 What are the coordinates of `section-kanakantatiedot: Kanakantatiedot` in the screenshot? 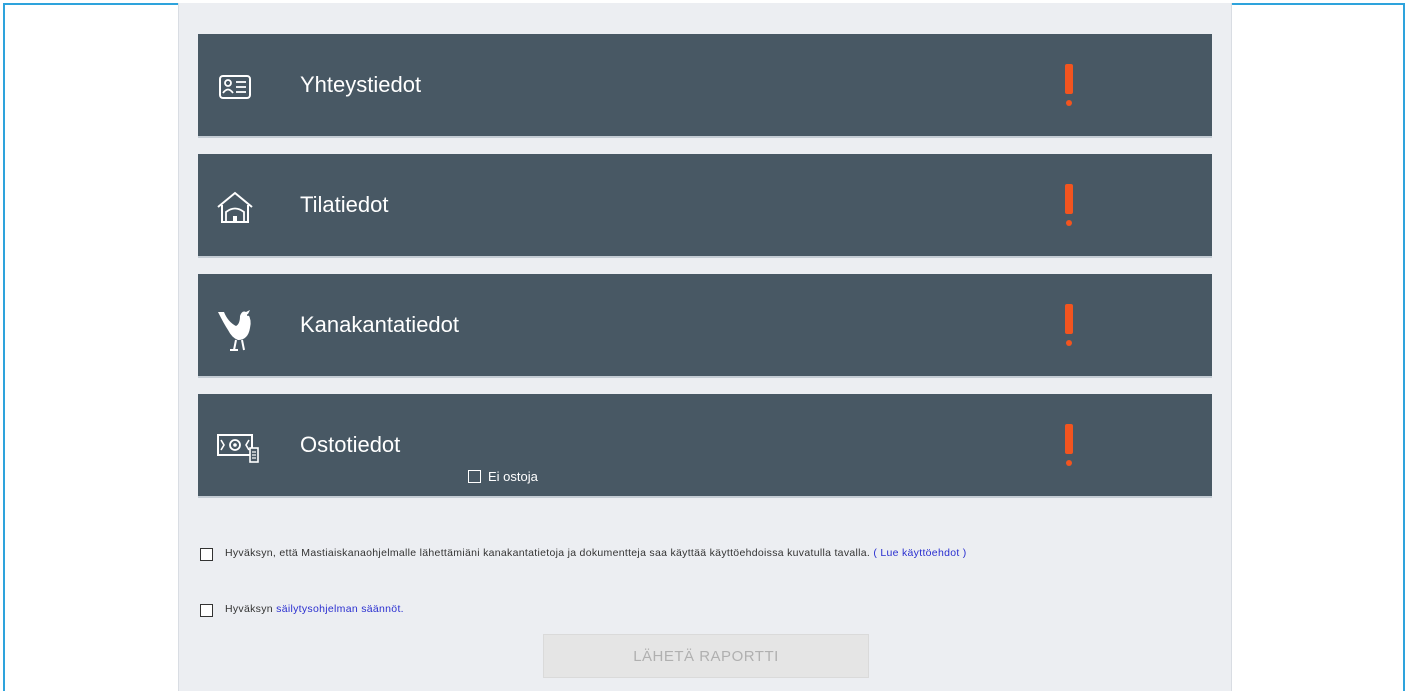 It's located at (705, 325).